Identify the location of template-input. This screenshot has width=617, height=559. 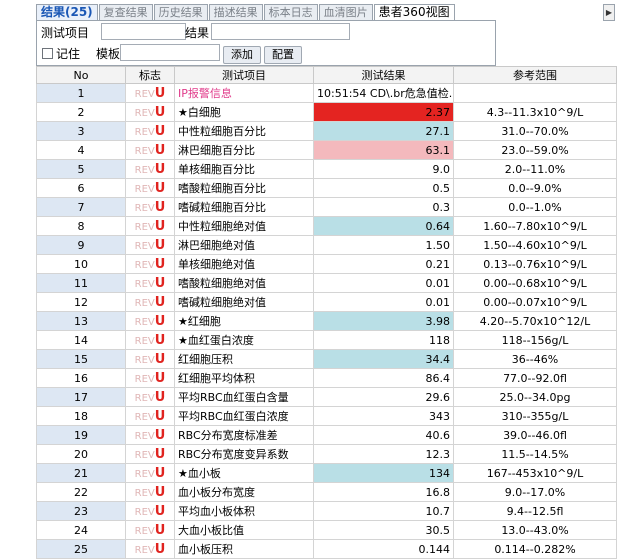
(170, 52).